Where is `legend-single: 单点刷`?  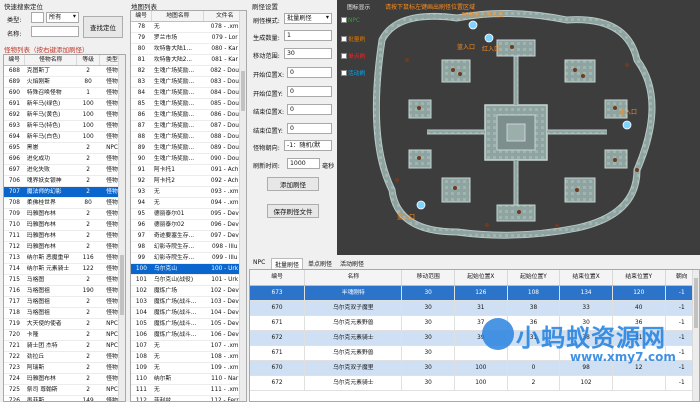
legend-single: 单点刷 is located at coordinates (353, 55).